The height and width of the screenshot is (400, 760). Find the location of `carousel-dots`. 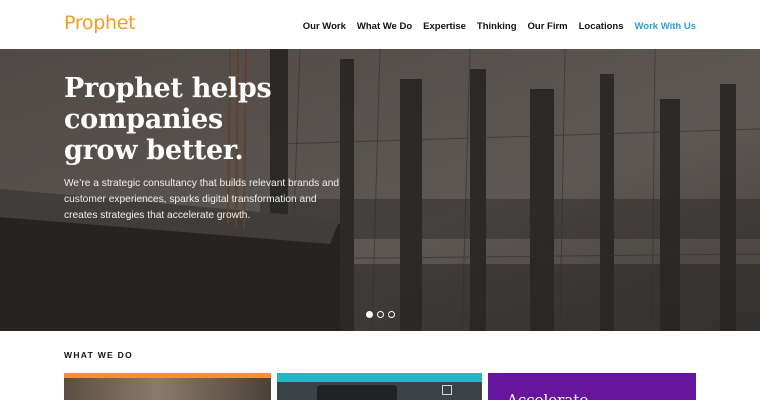

carousel-dots is located at coordinates (380, 314).